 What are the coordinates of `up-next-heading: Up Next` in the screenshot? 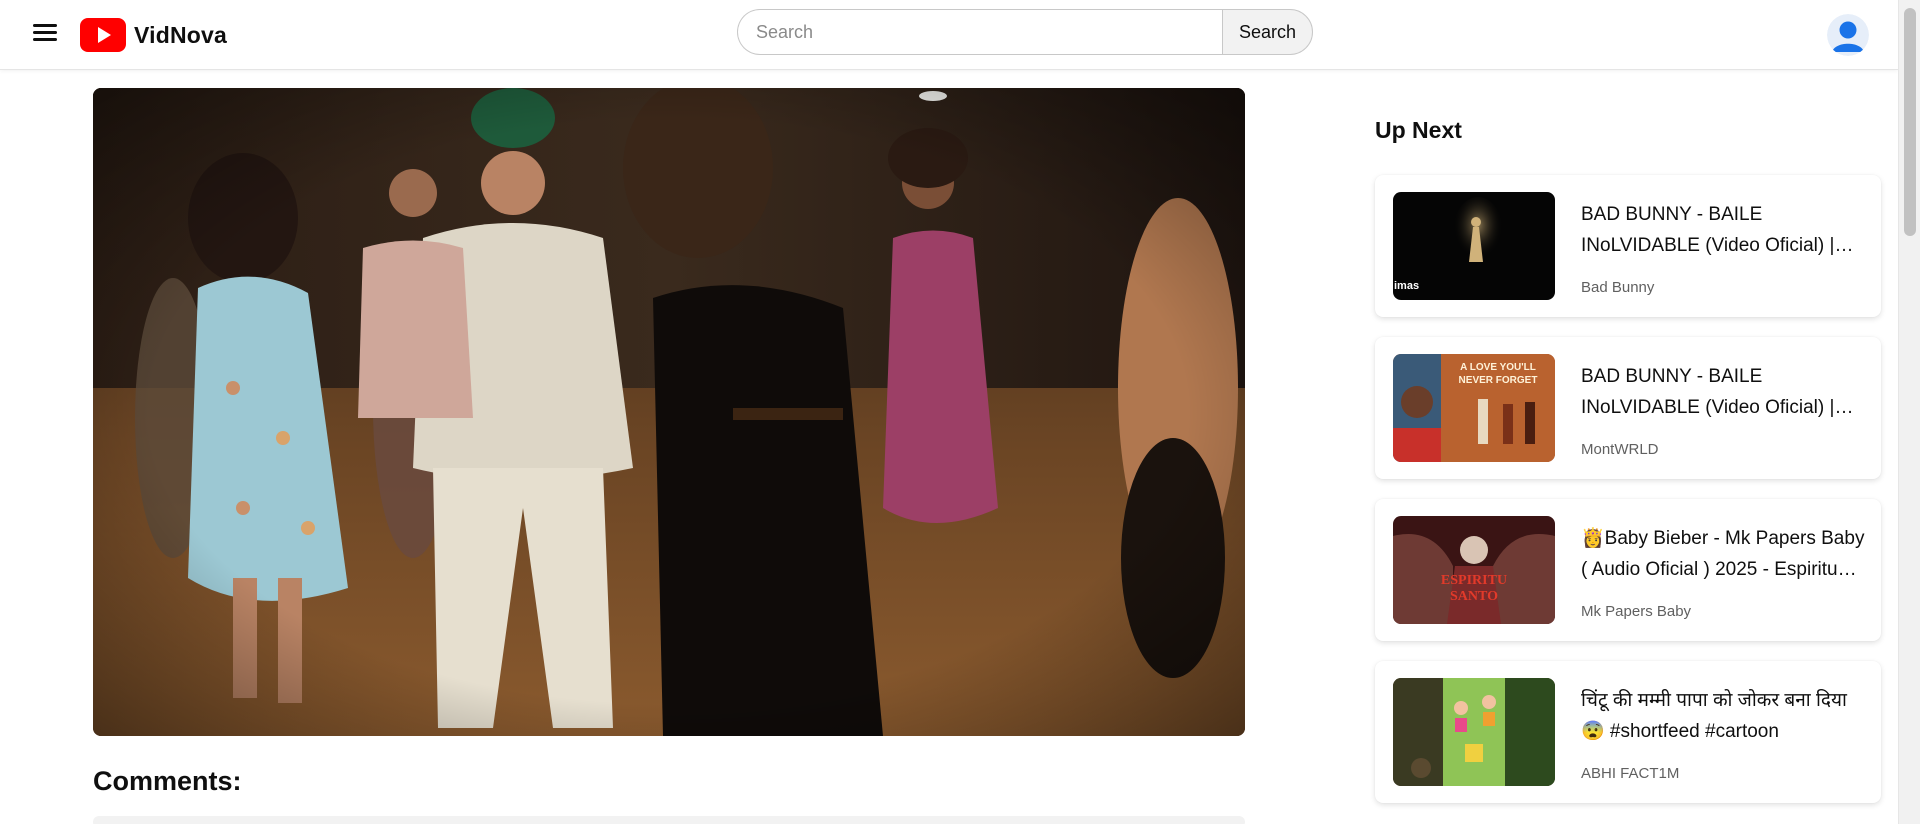 It's located at (1418, 130).